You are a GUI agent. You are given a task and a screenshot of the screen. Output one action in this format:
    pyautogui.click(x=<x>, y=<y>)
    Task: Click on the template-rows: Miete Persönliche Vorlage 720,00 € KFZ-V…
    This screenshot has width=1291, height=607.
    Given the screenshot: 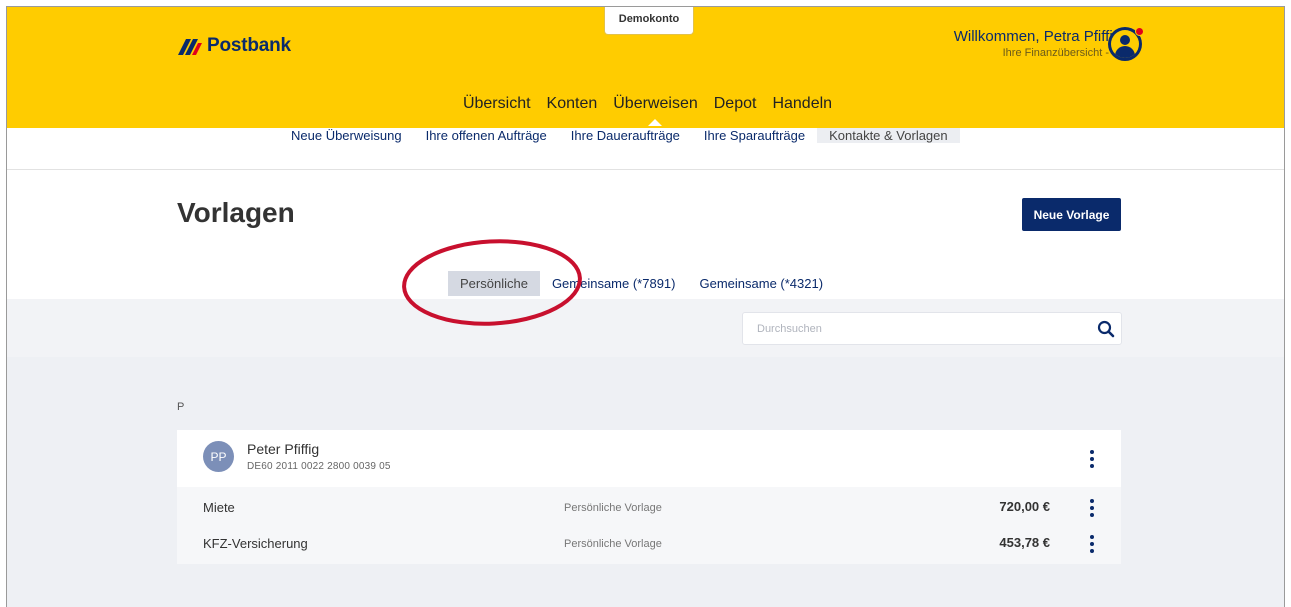 What is the action you would take?
    pyautogui.click(x=649, y=525)
    